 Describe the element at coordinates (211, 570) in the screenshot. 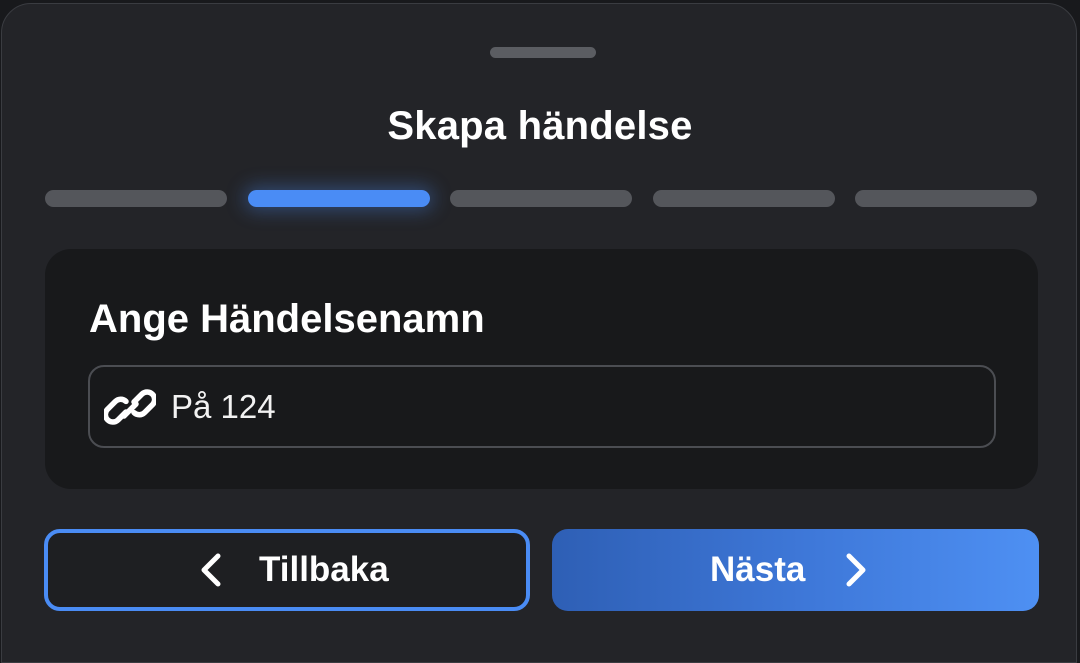

I see `chevron-left-icon` at that location.